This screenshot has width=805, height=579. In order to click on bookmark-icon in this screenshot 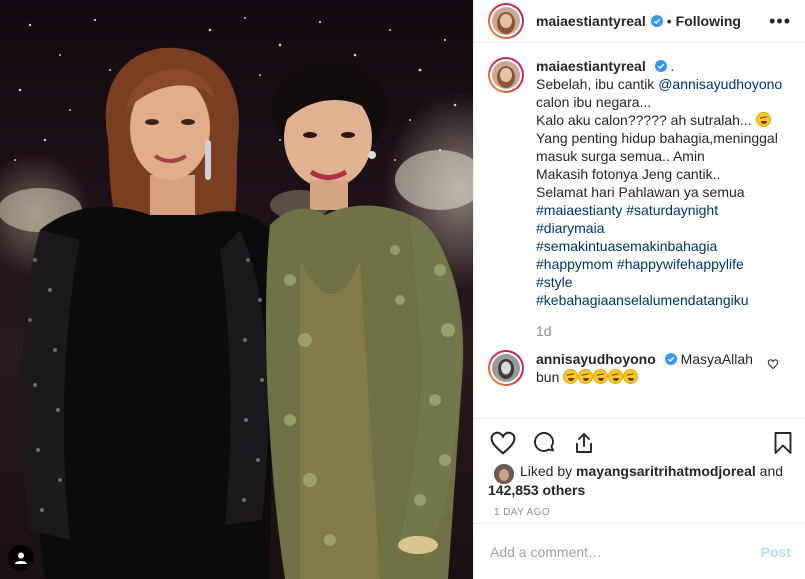, I will do `click(783, 443)`.